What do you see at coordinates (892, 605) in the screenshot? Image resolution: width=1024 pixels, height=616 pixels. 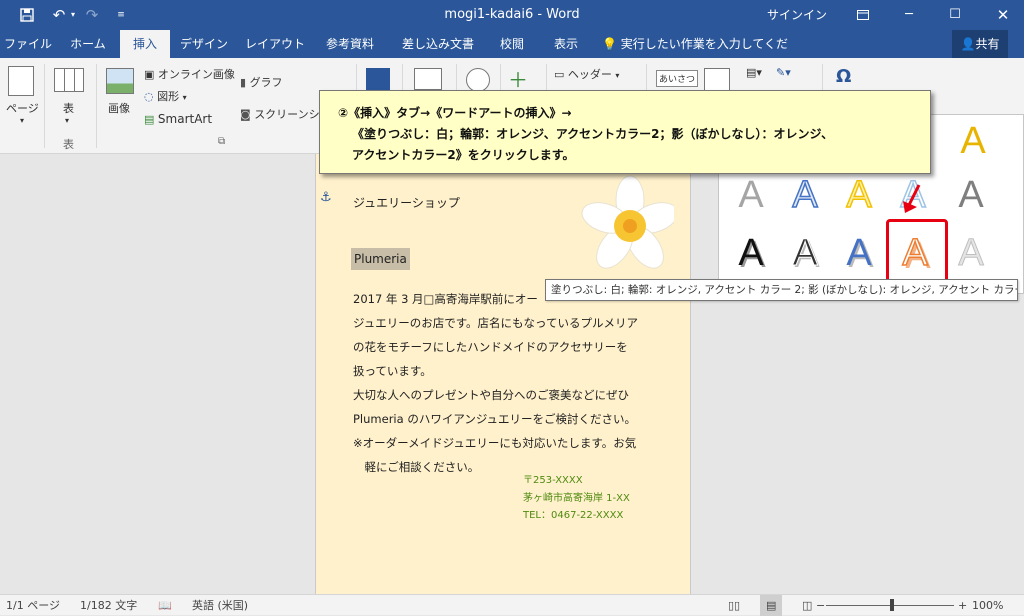 I see `zoom-slider-thumb` at bounding box center [892, 605].